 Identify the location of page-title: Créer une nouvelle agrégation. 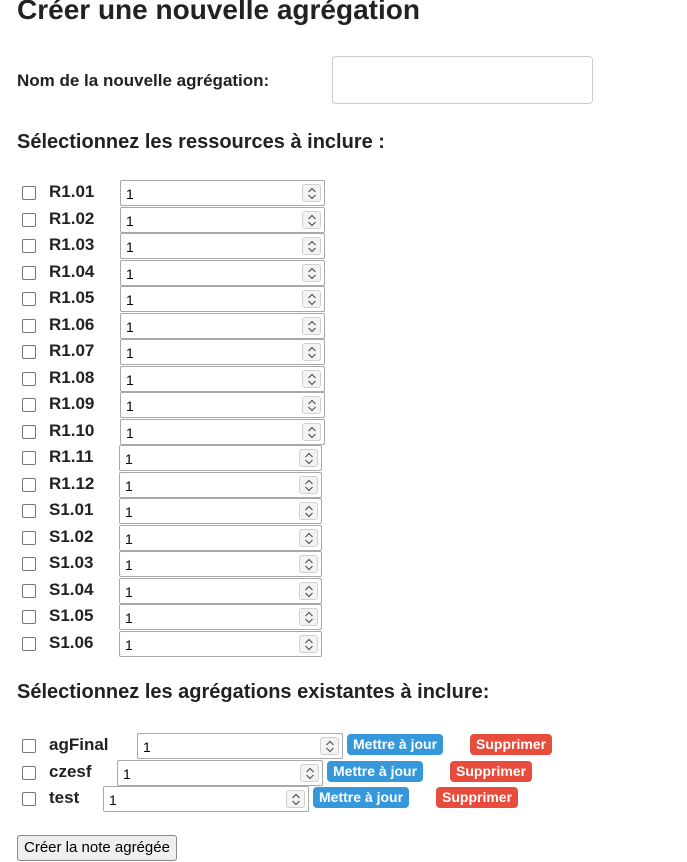
(218, 12).